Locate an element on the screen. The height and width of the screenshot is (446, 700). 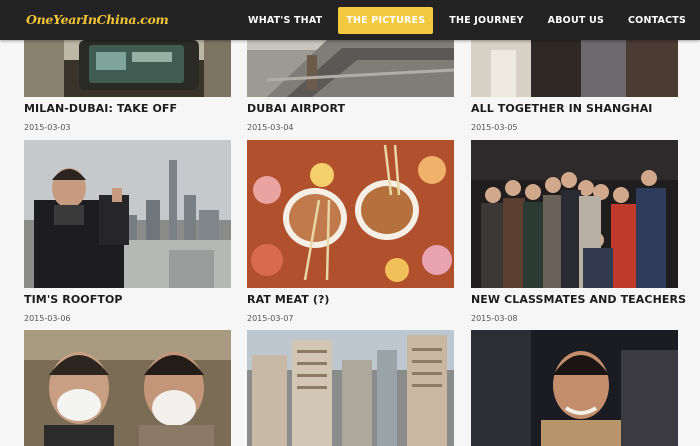
card-title: RAT MEAT (?) is located at coordinates (288, 299).